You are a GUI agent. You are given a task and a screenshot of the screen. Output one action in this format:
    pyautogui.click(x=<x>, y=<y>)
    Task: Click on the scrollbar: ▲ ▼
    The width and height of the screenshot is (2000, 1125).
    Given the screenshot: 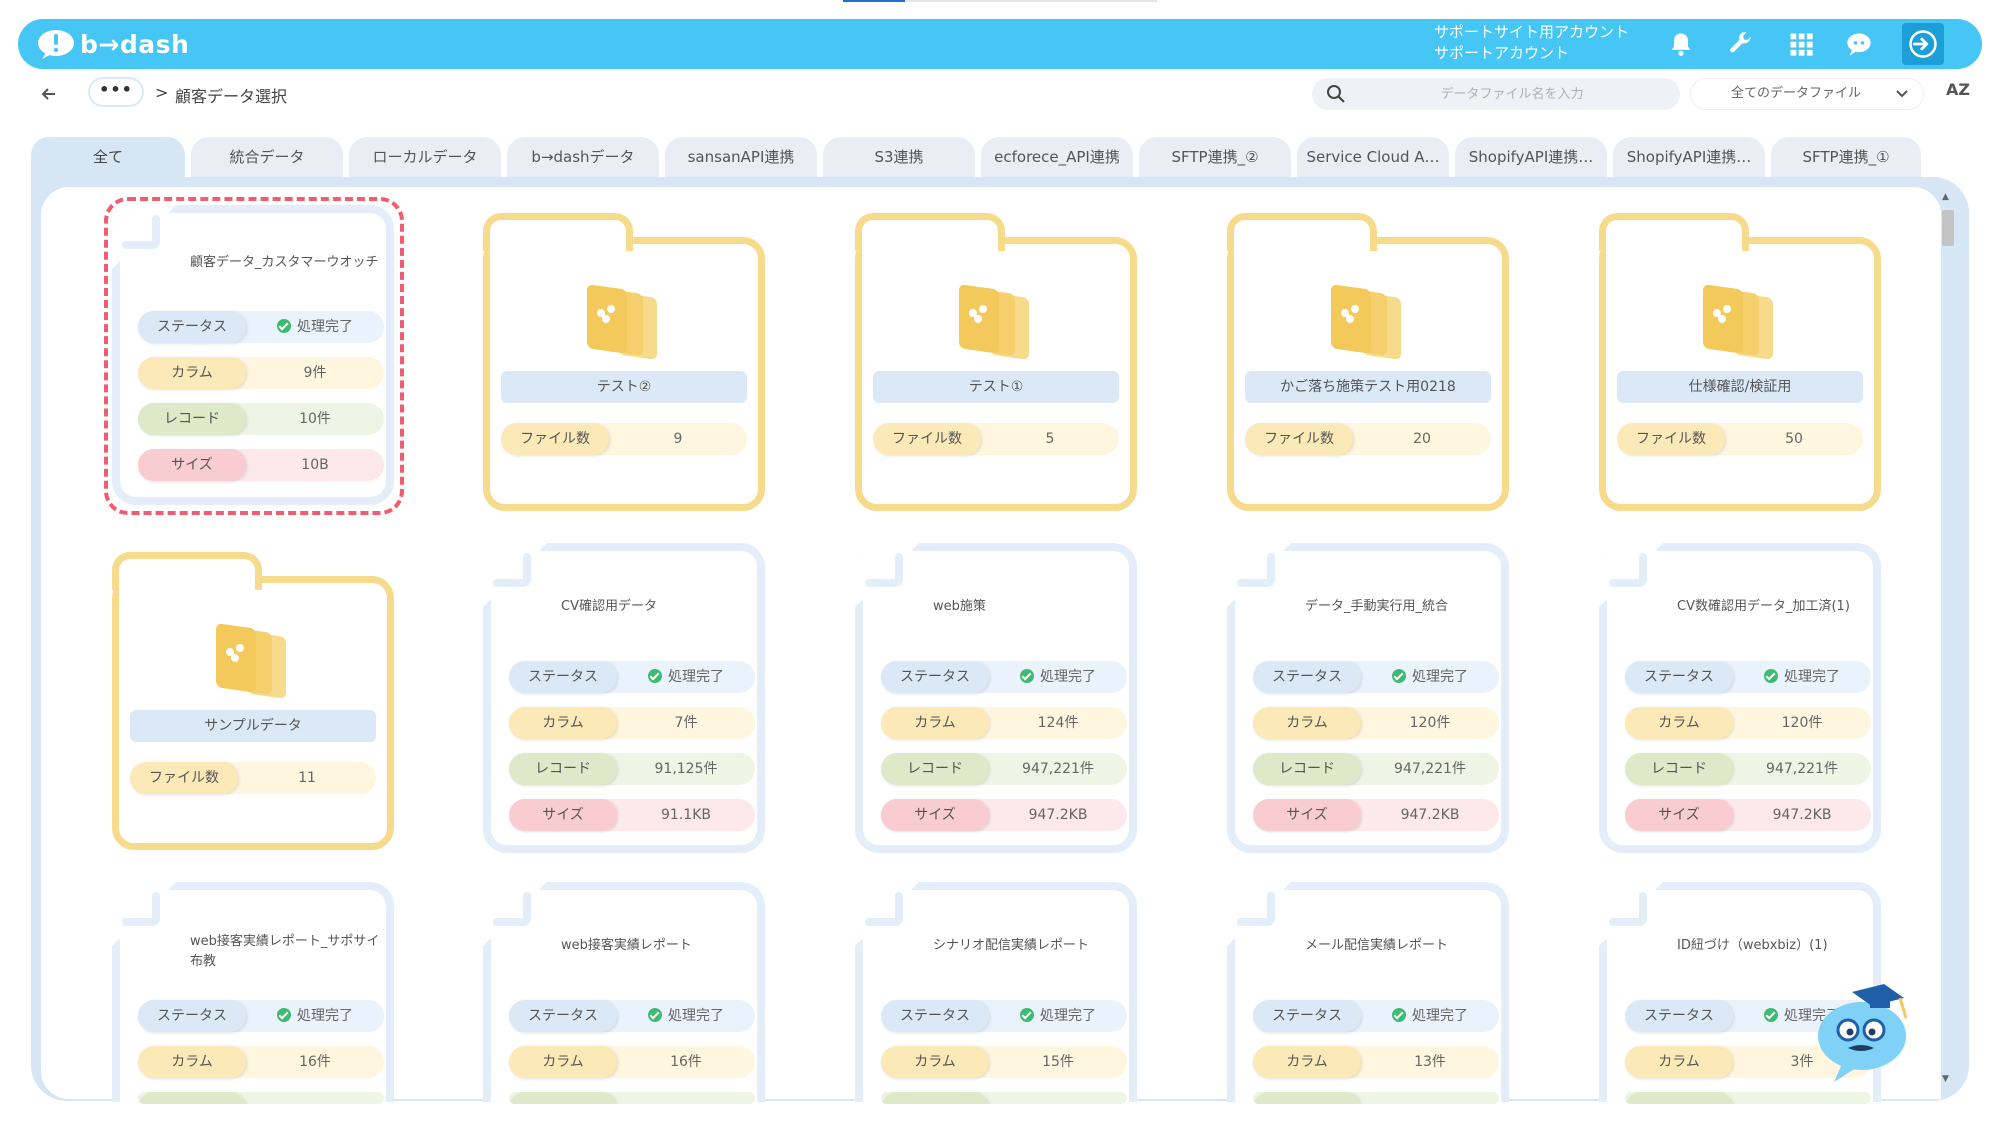 What is the action you would take?
    pyautogui.click(x=1948, y=640)
    